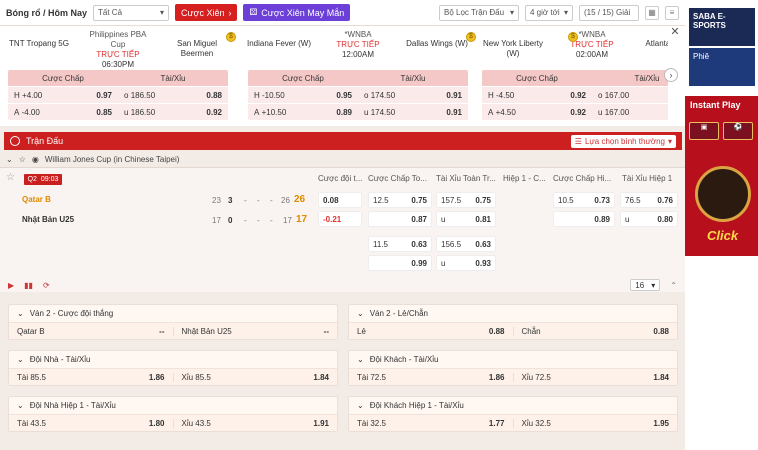 This screenshot has height=450, width=758. What do you see at coordinates (595, 423) in the screenshot?
I see `market-option: Xỉu 32.5 1.95` at bounding box center [595, 423].